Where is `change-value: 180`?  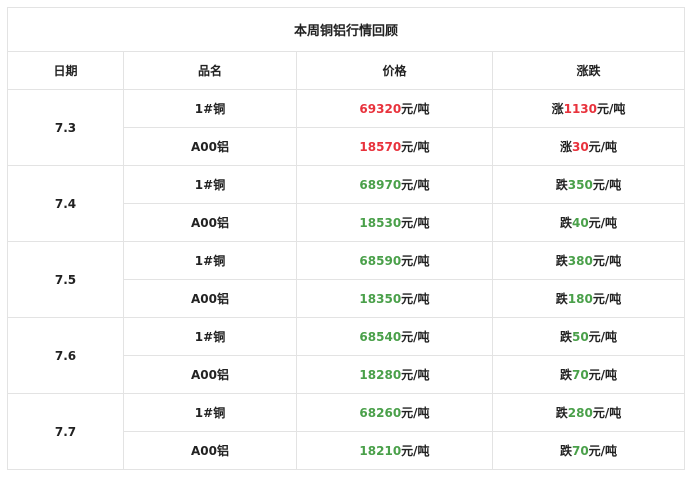 change-value: 180 is located at coordinates (580, 299).